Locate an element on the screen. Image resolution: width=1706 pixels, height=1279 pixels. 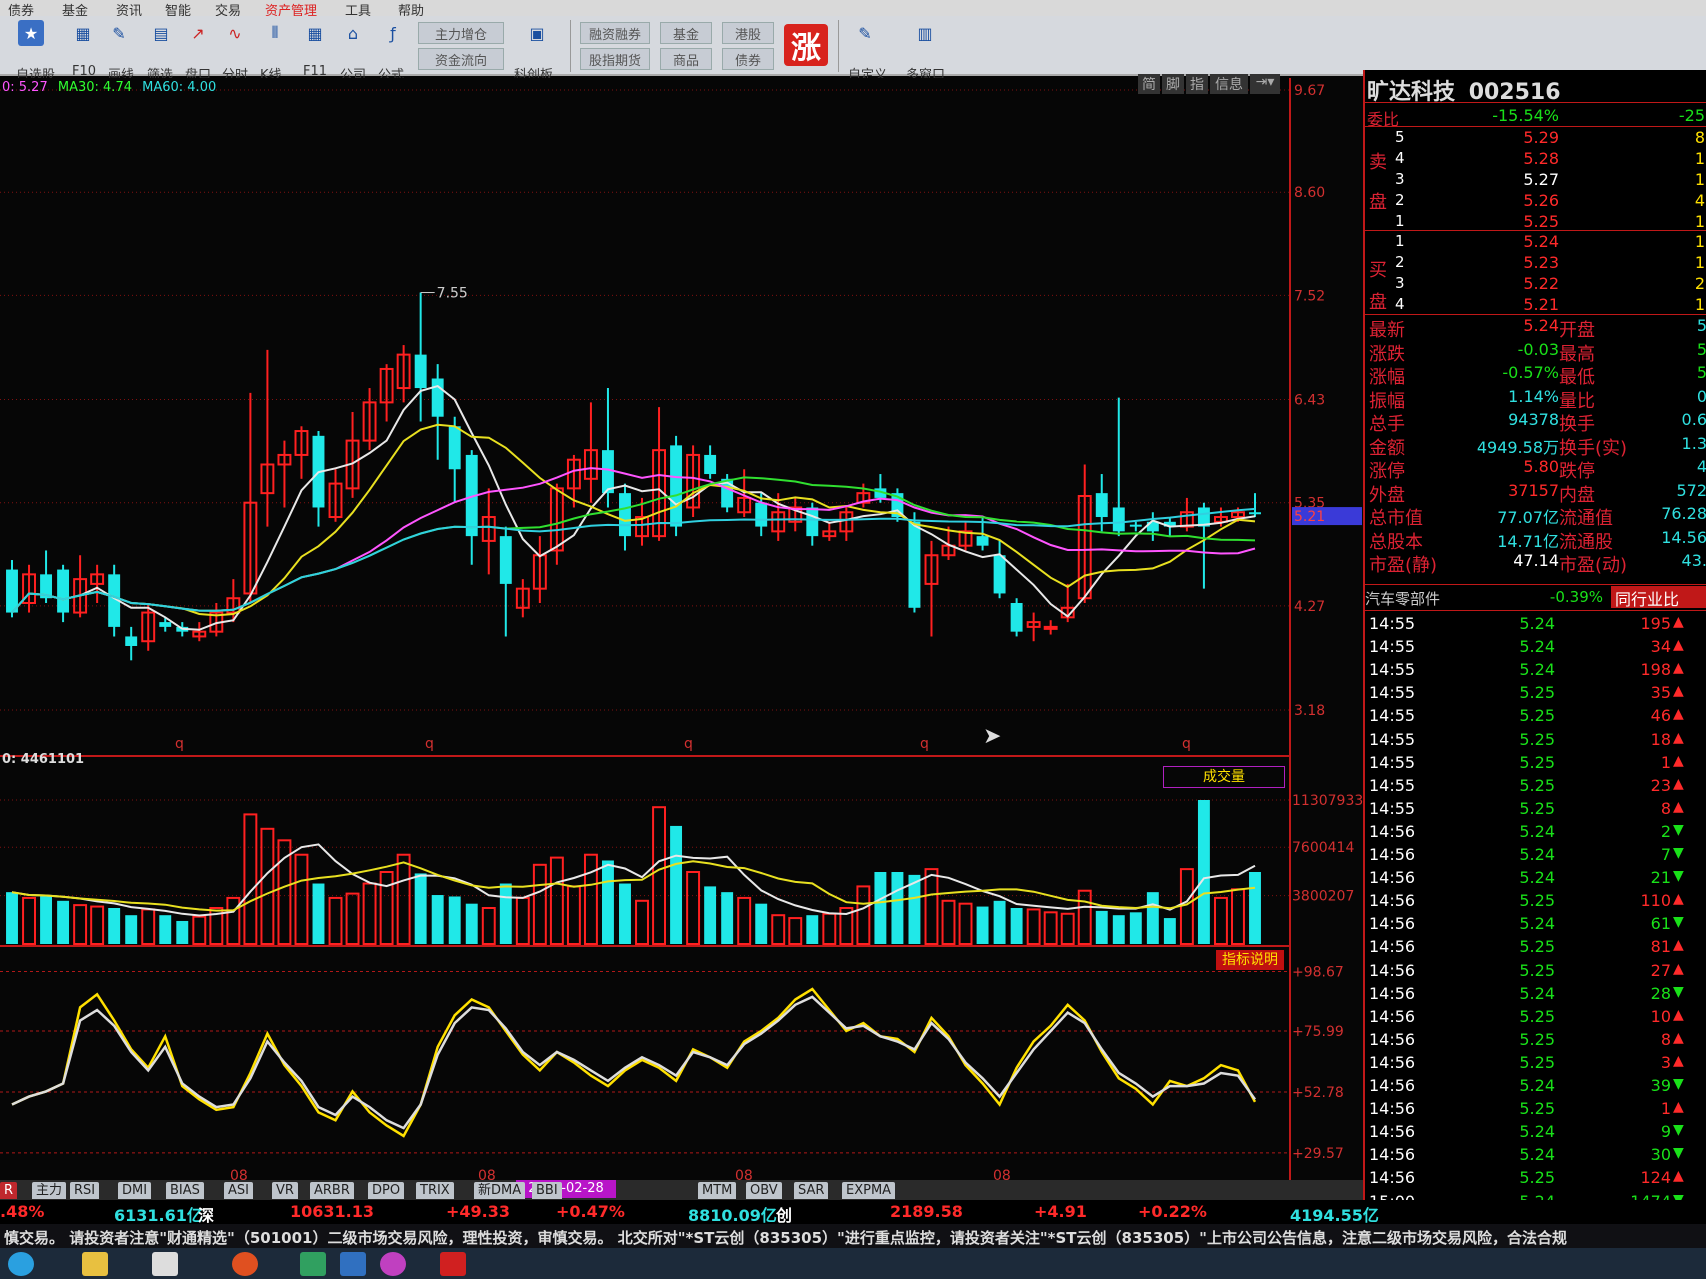
indicator-tab: OBV is located at coordinates (764, 1190).